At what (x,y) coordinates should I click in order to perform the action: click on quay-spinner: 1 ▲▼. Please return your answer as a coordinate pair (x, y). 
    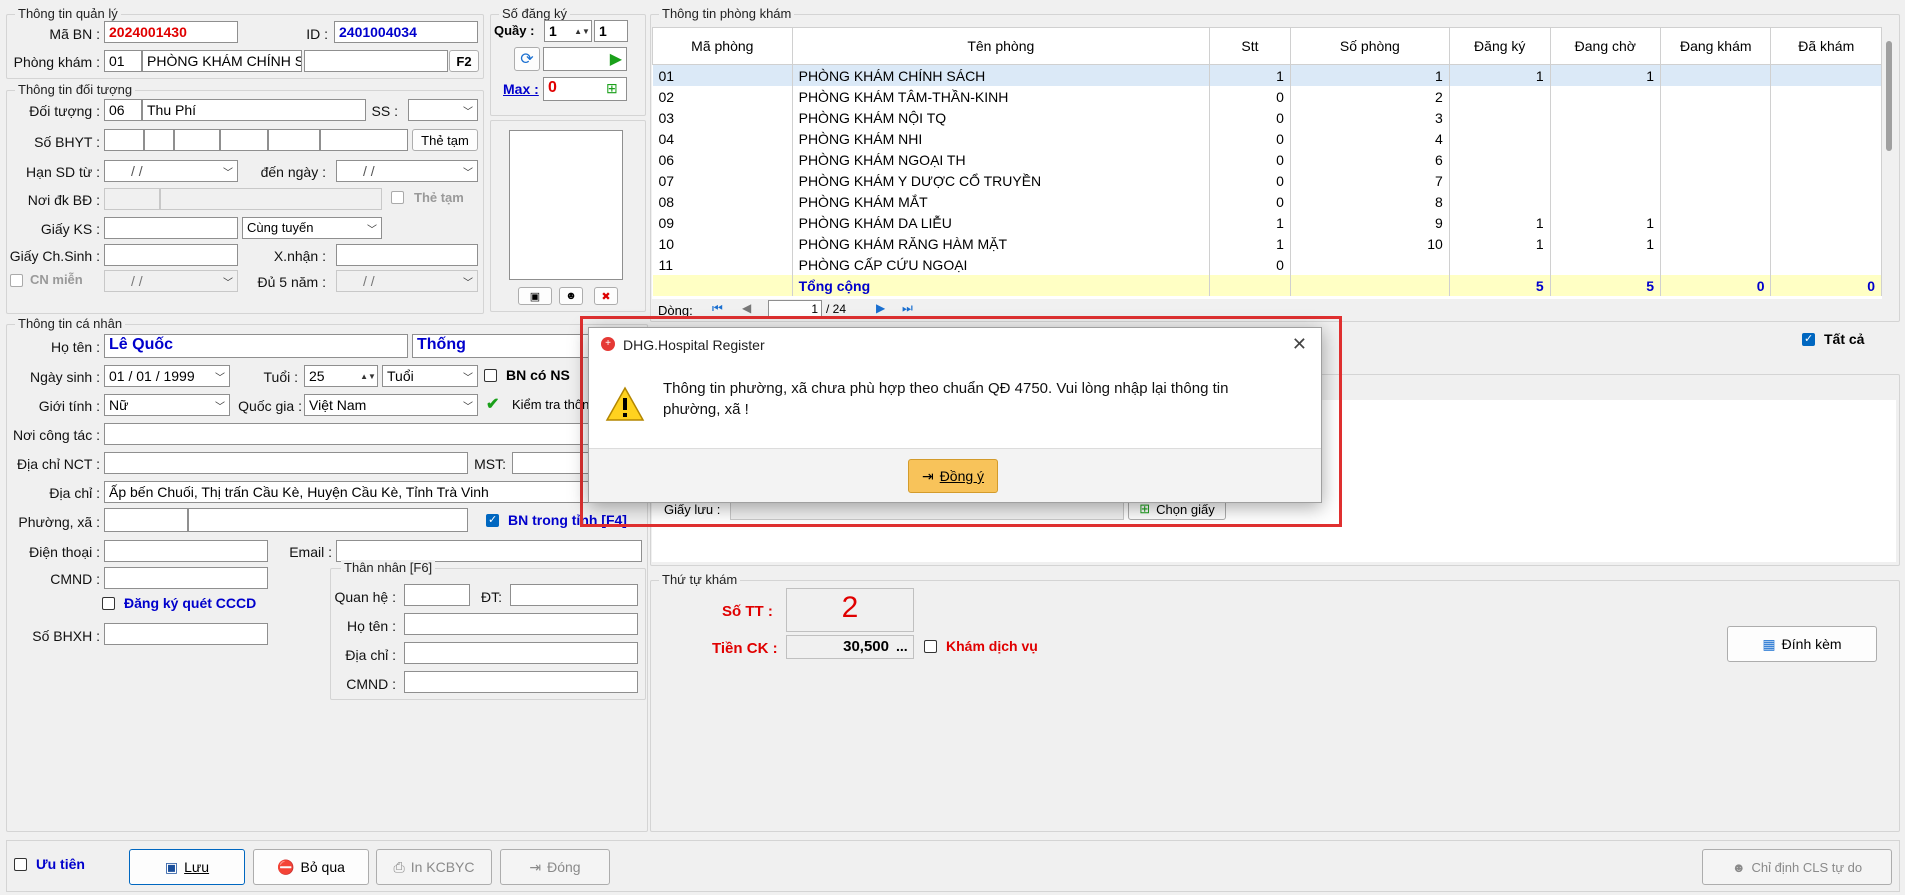
    Looking at the image, I should click on (568, 31).